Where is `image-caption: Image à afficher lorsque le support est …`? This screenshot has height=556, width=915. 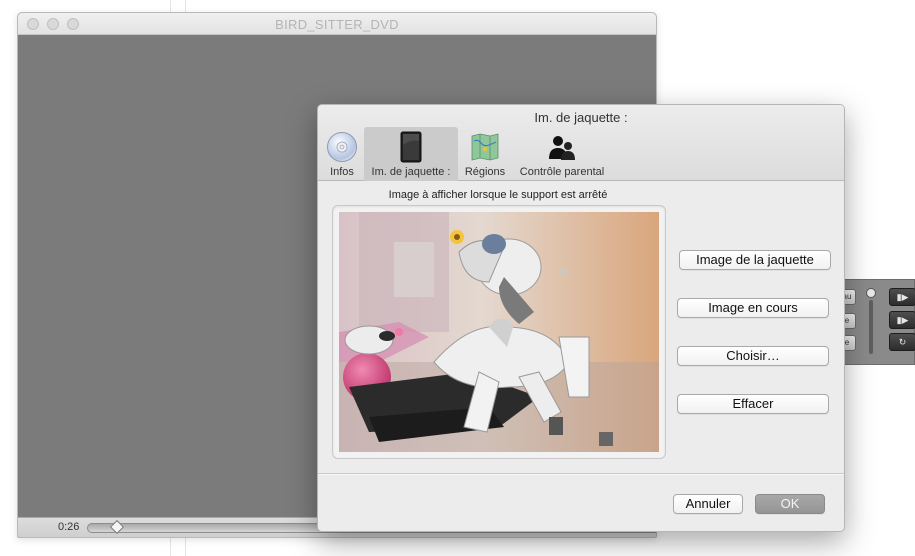 image-caption: Image à afficher lorsque le support est … is located at coordinates (498, 195).